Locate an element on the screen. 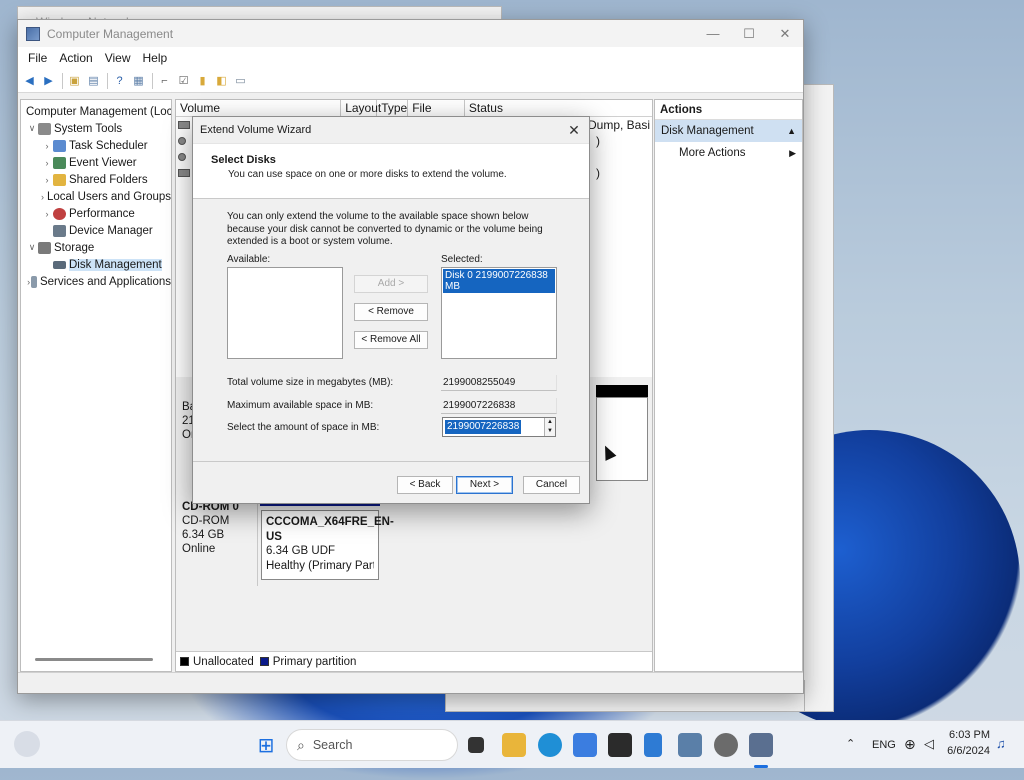 The image size is (1024, 780). start-windows-icon: ⊞ is located at coordinates (266, 745).